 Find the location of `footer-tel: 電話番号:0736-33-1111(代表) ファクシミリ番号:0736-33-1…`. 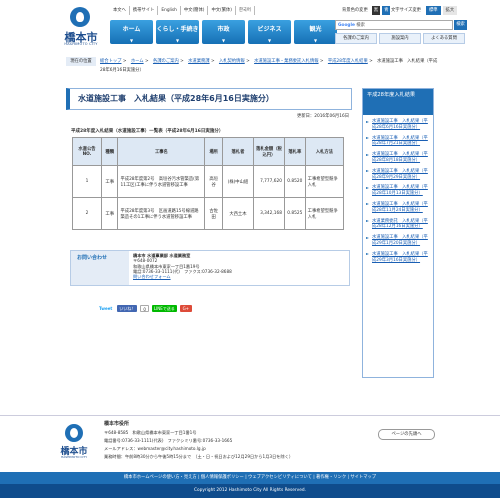

footer-tel: 電話番号:0736-33-1111(代表) ファクシミリ番号:0736-33-1… is located at coordinates (168, 440).